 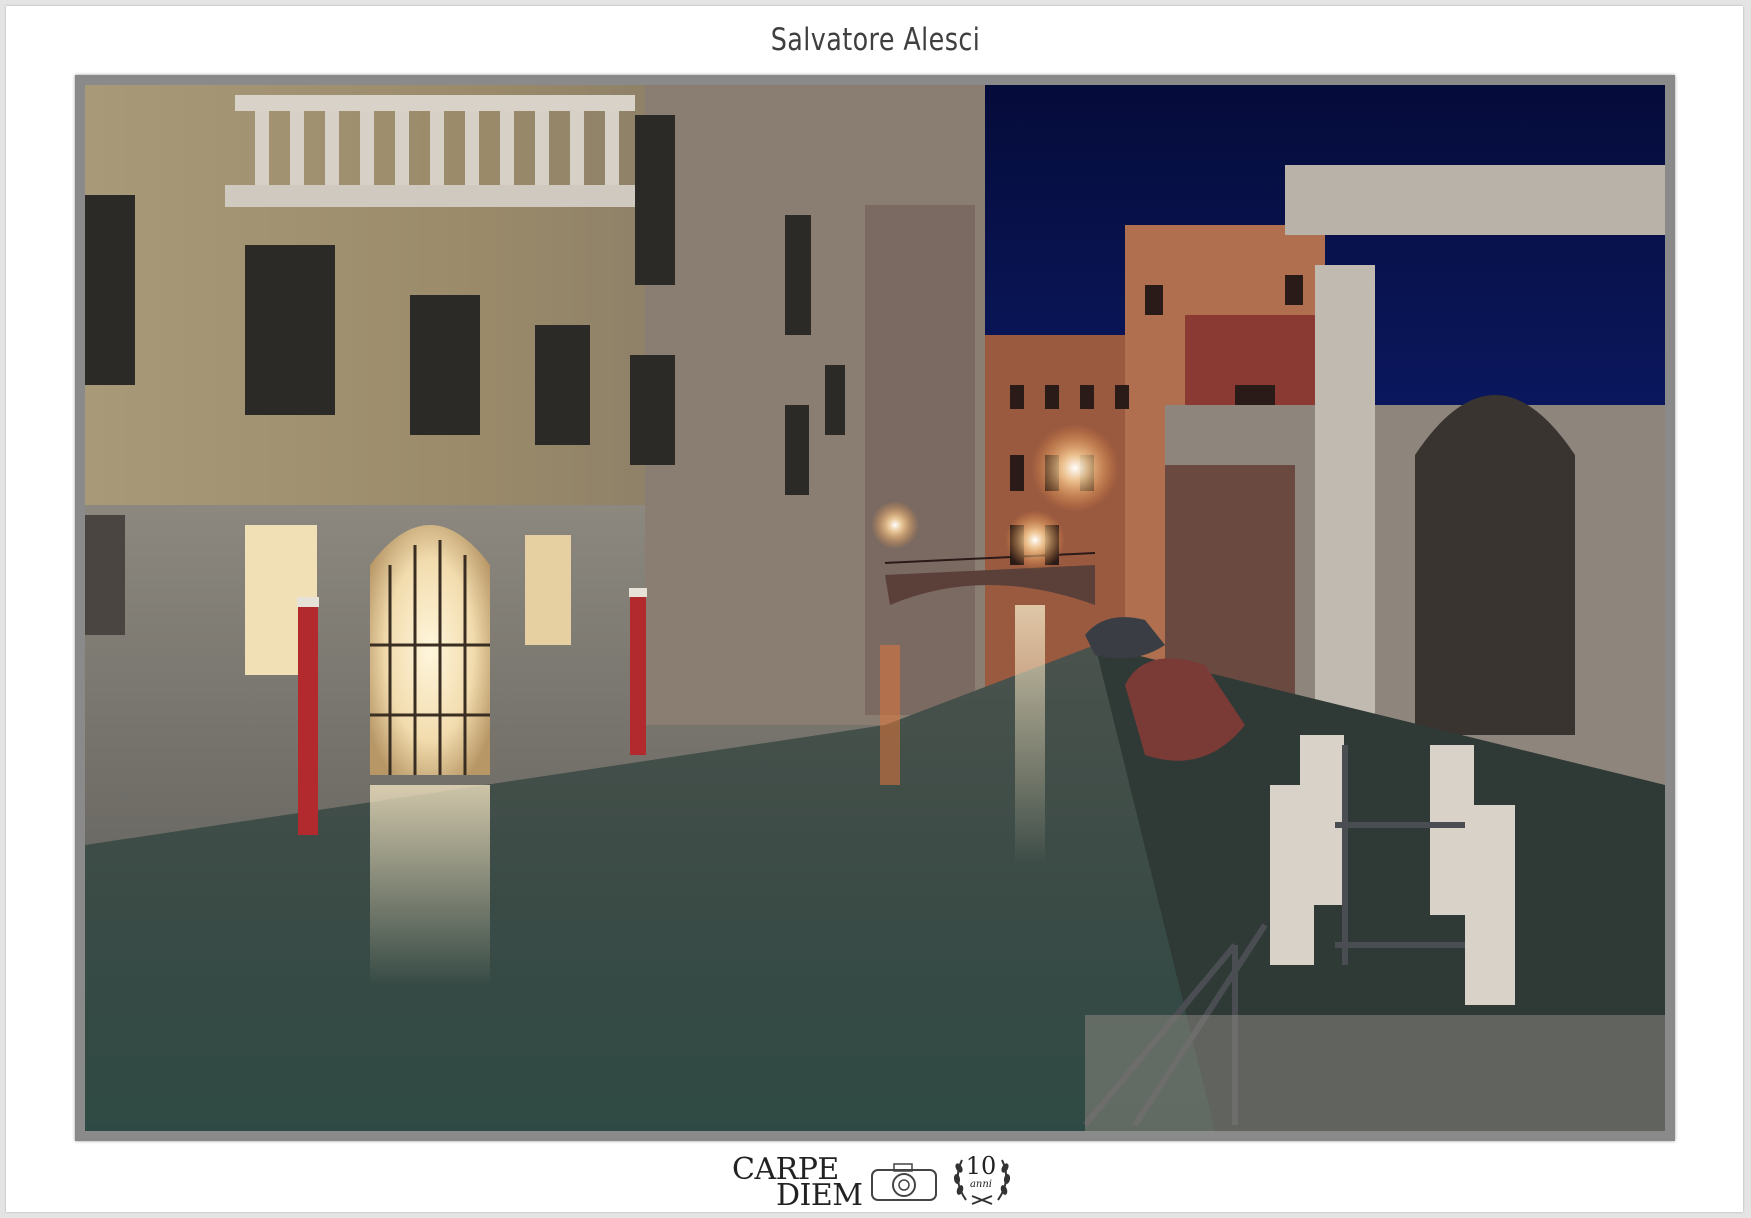 I want to click on dark-window-edge, so click(x=105, y=575).